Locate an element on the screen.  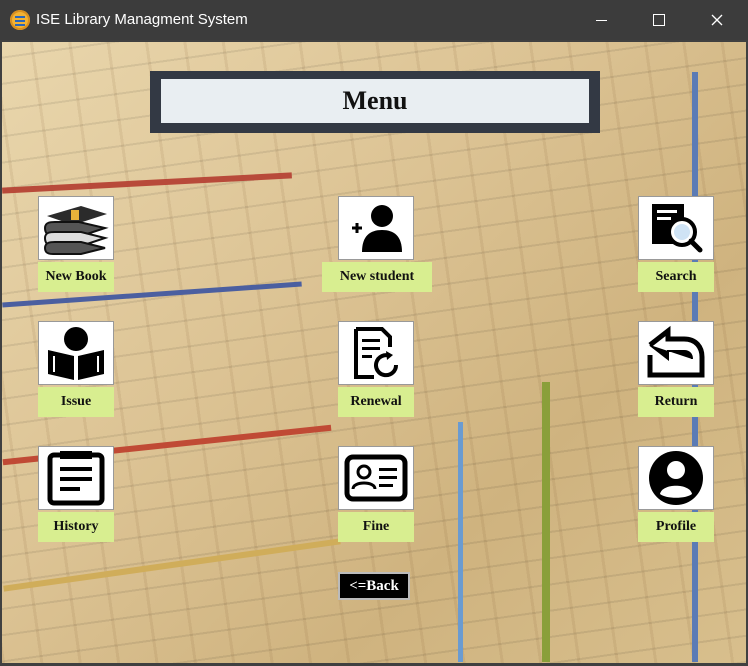
return-button is located at coordinates (676, 353).